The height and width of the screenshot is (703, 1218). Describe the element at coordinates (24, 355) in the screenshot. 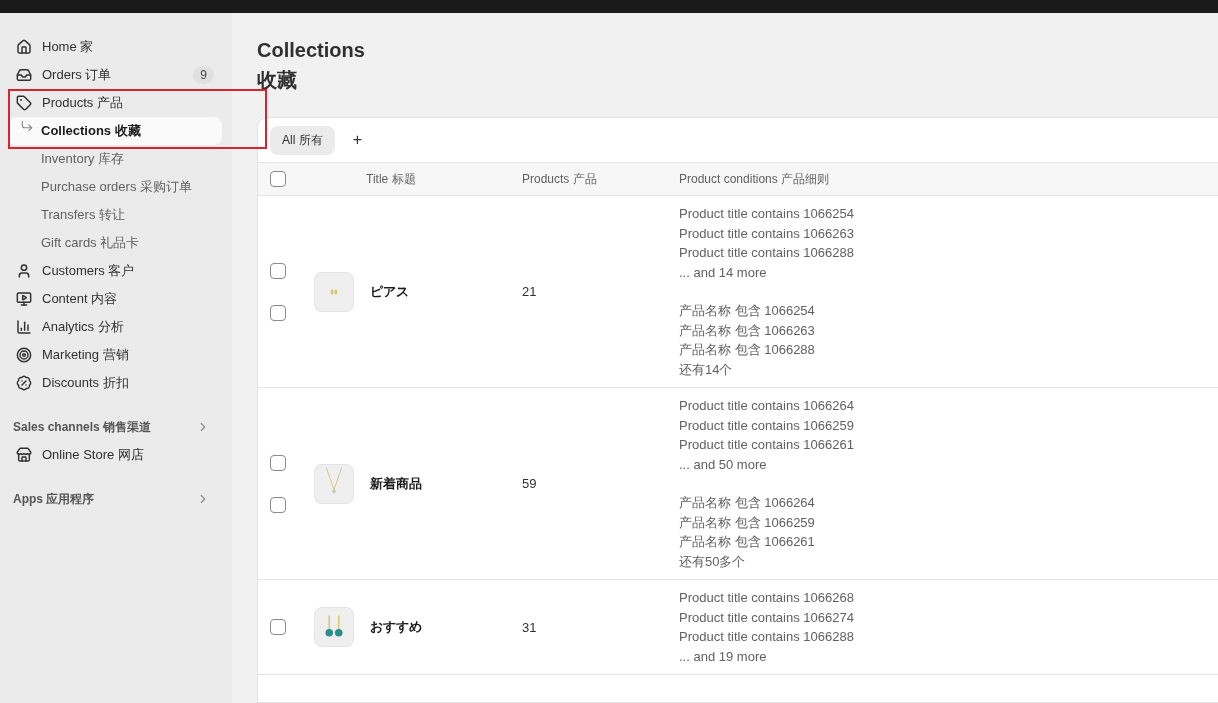

I see `target-icon` at that location.